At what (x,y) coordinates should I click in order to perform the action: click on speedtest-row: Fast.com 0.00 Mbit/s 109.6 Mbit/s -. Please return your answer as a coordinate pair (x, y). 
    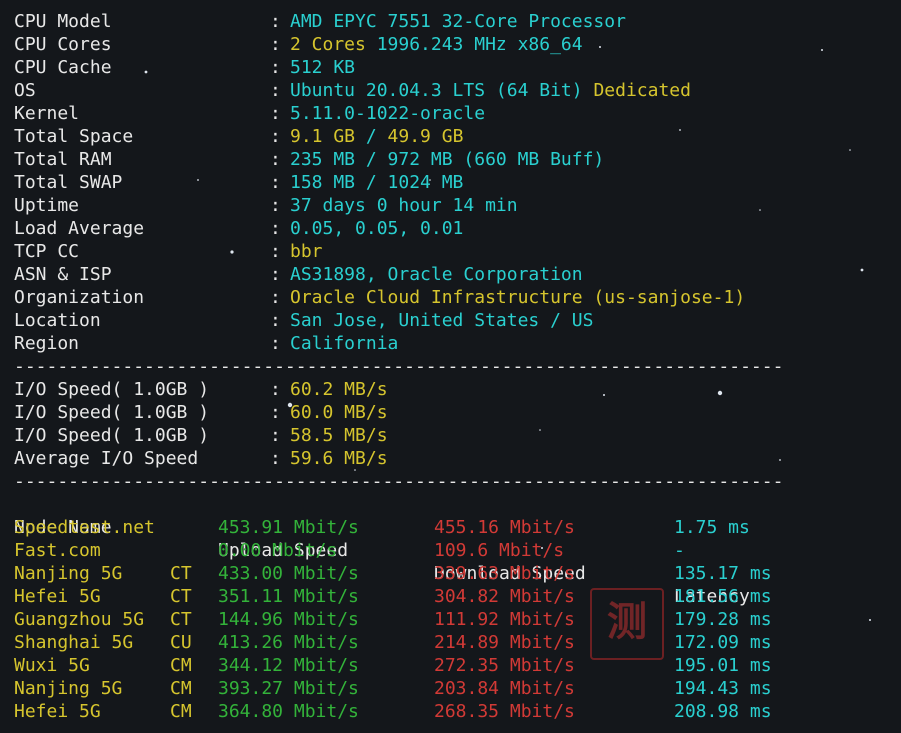
    Looking at the image, I should click on (457, 550).